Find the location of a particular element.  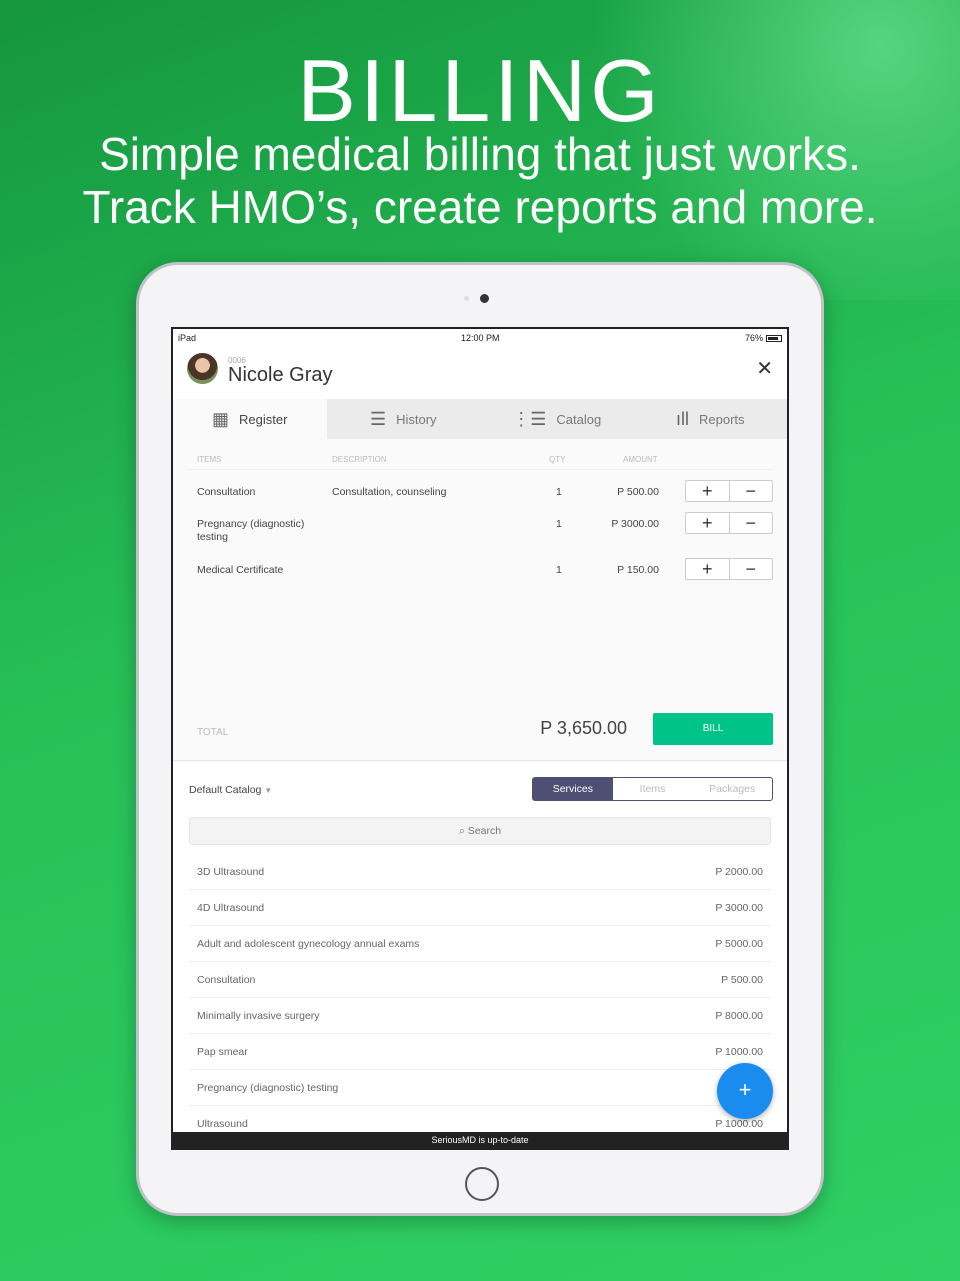

calculator-icon: ▦ is located at coordinates (221, 418).